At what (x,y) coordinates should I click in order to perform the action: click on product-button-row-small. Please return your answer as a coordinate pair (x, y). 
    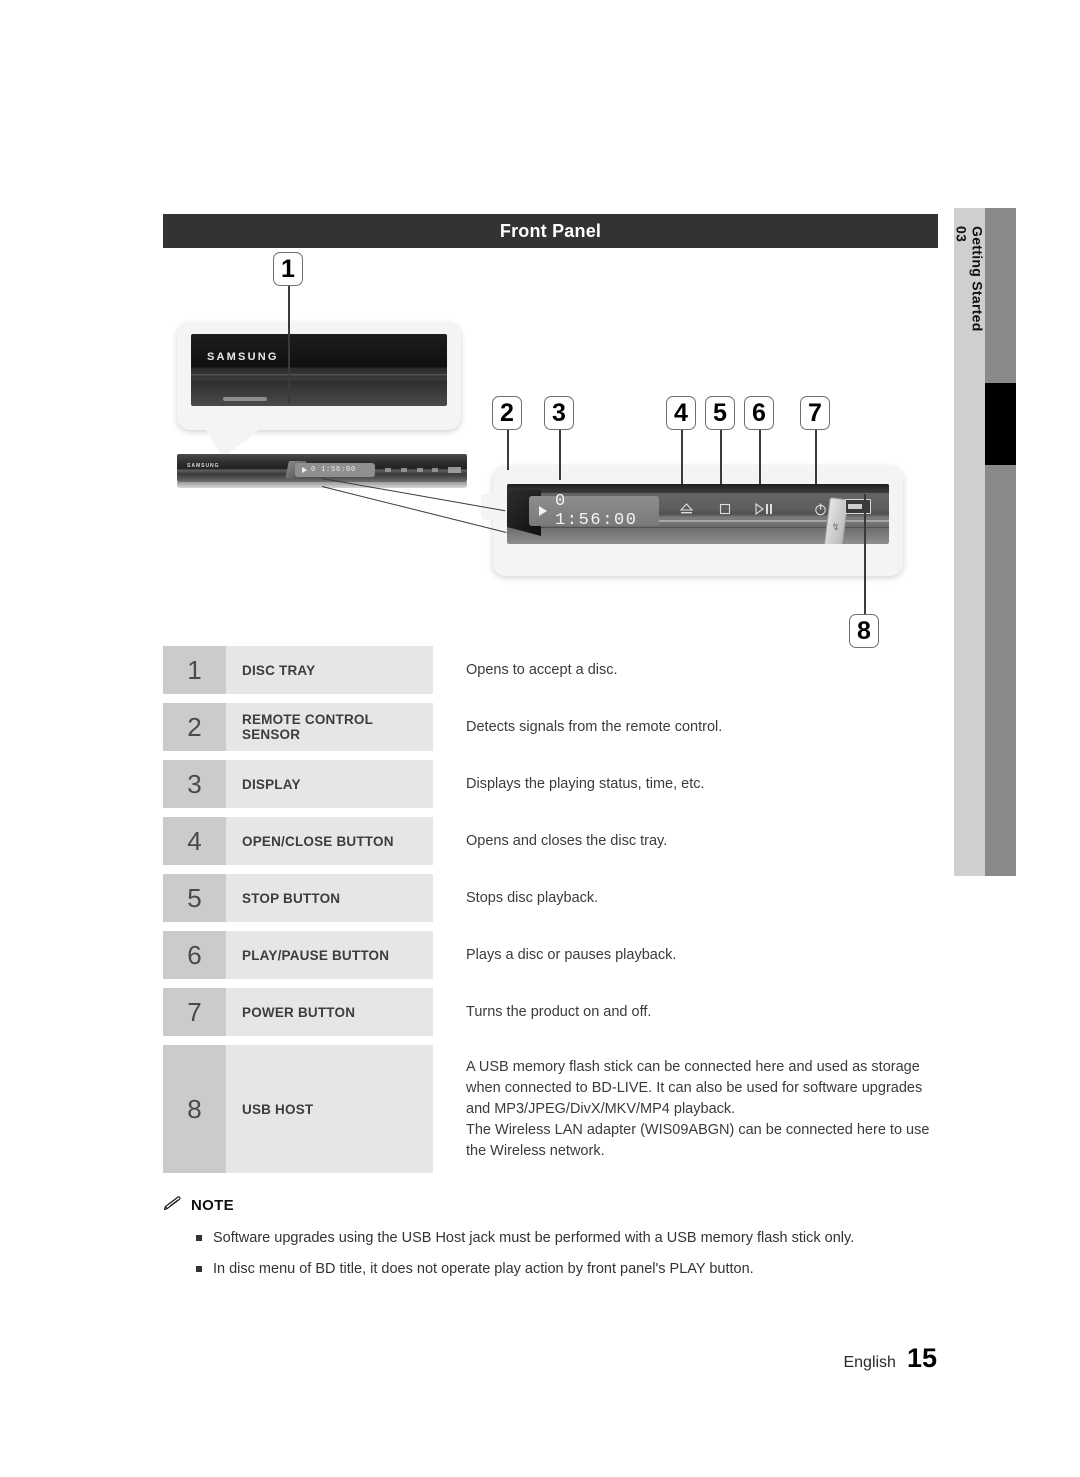
    Looking at the image, I should click on (423, 470).